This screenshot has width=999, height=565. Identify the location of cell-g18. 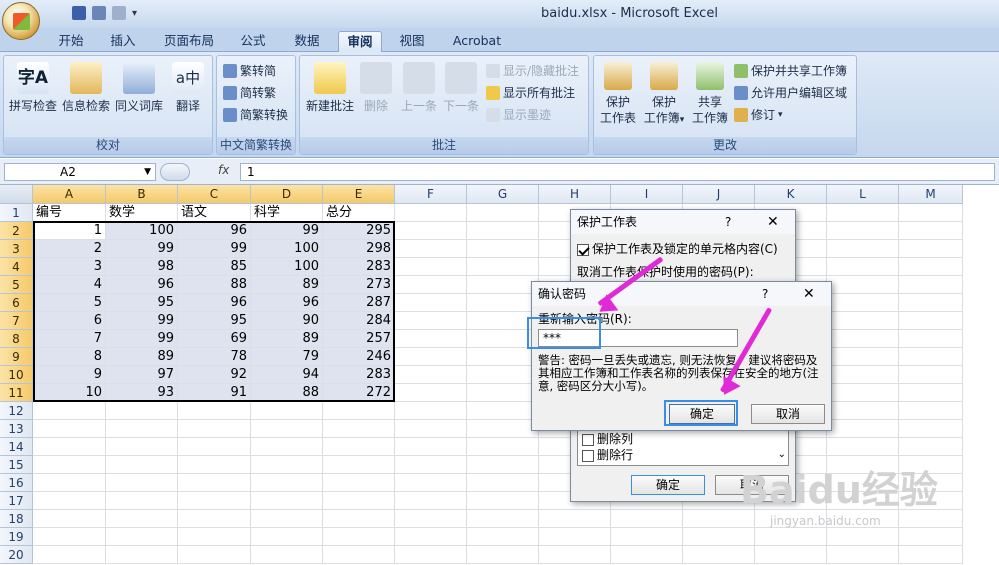
(503, 519).